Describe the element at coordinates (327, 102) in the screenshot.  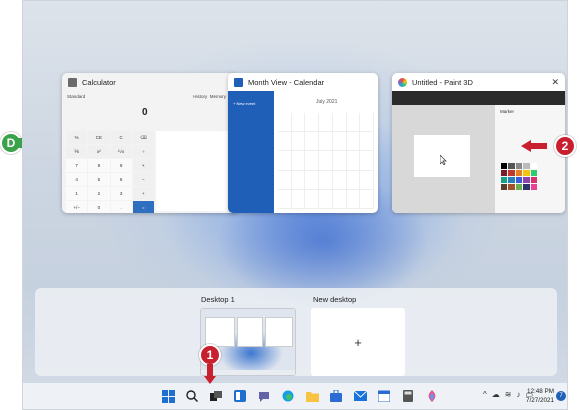
I see `calendar-month-label: July 2021` at that location.